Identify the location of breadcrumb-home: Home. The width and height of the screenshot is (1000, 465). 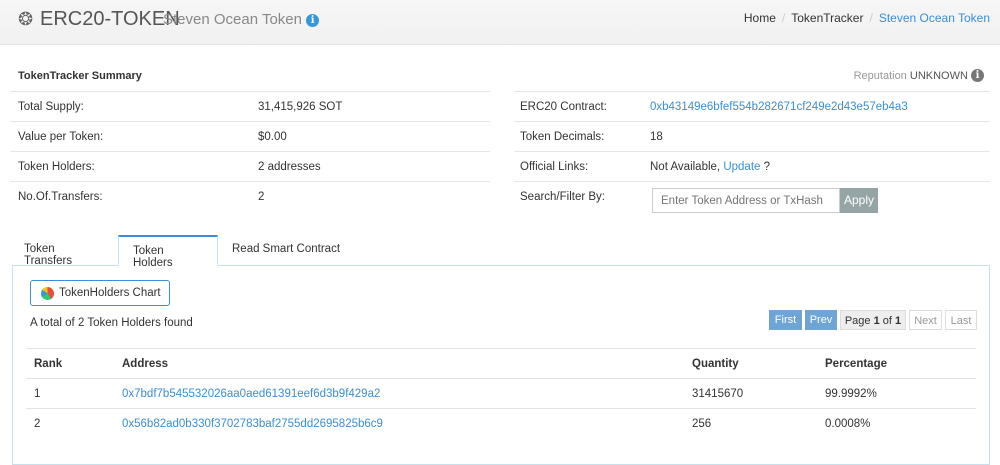
(760, 18).